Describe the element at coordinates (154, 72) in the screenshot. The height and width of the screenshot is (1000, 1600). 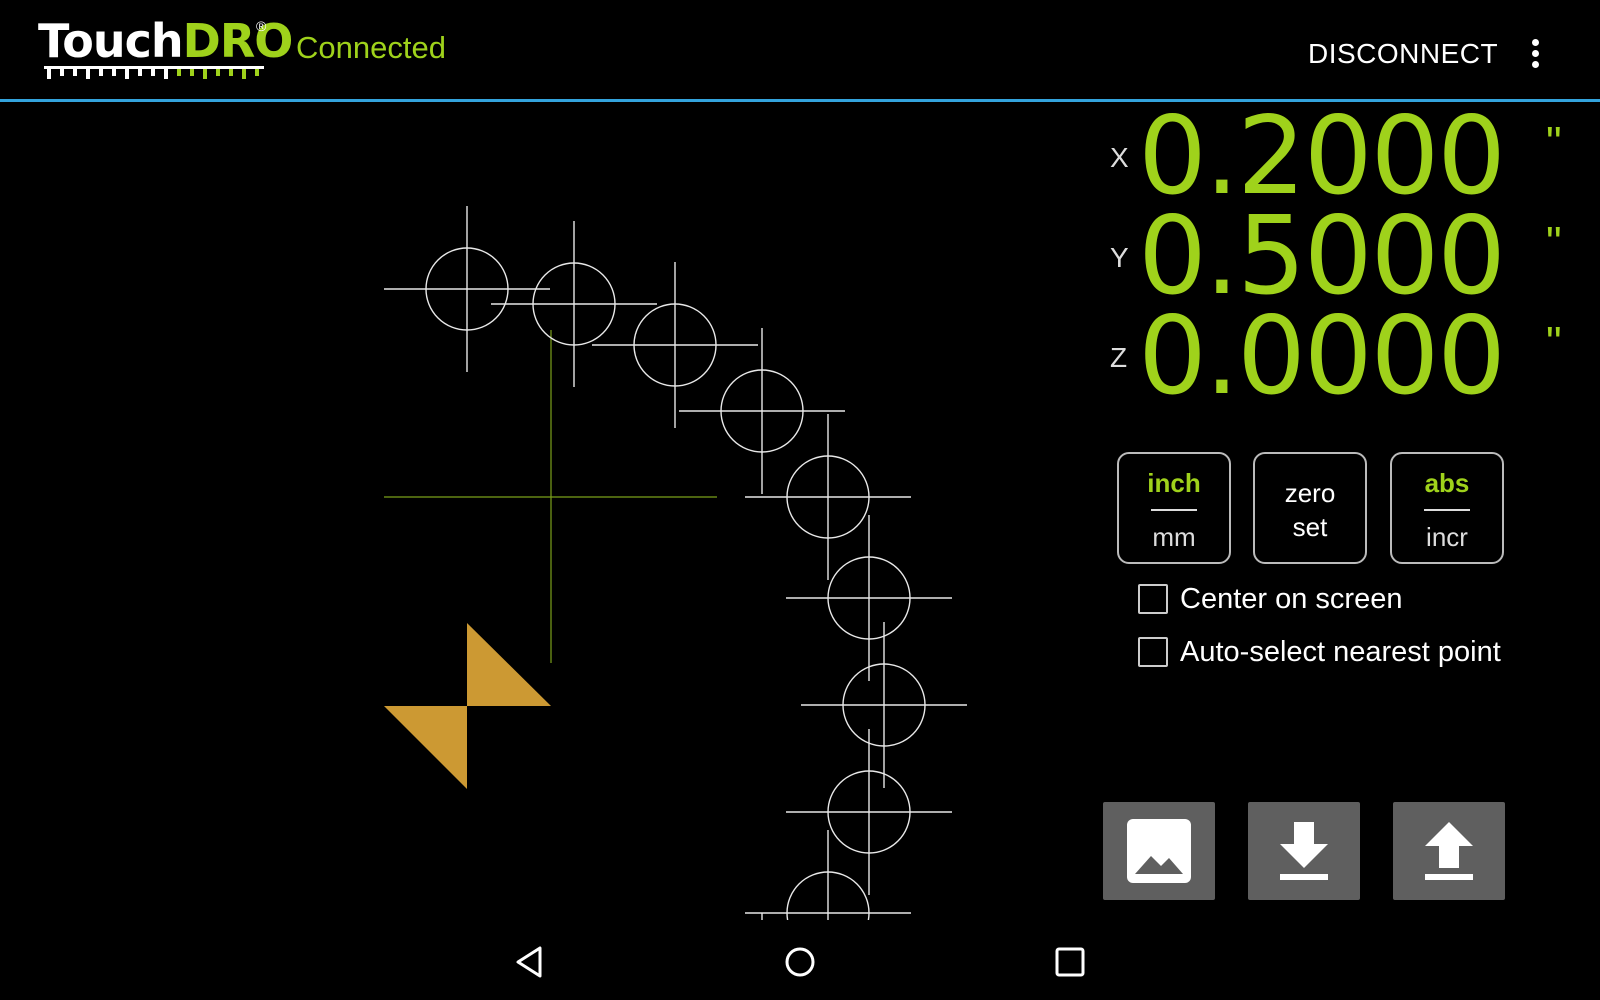
I see `logo-ruler-graphic` at that location.